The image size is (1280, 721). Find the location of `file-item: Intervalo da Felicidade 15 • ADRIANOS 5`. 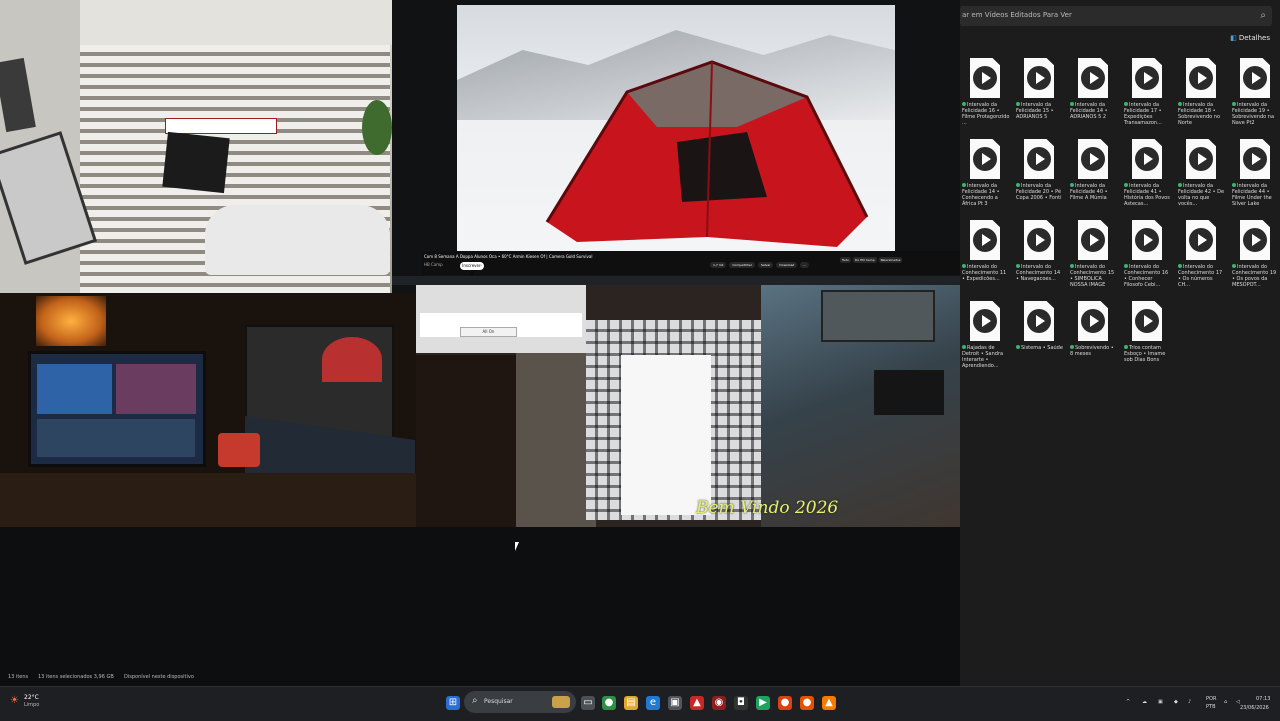

file-item: Intervalo da Felicidade 15 • ADRIANOS 5 is located at coordinates (1041, 97).